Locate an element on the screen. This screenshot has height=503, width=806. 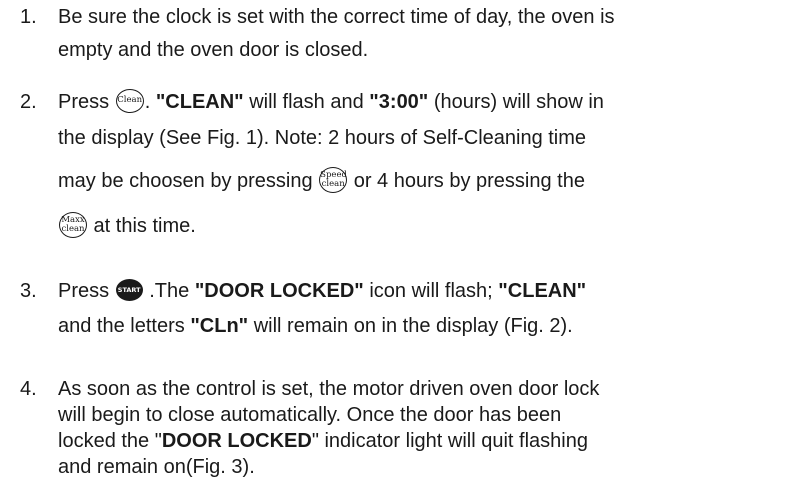
text-period: . is located at coordinates (150, 102).